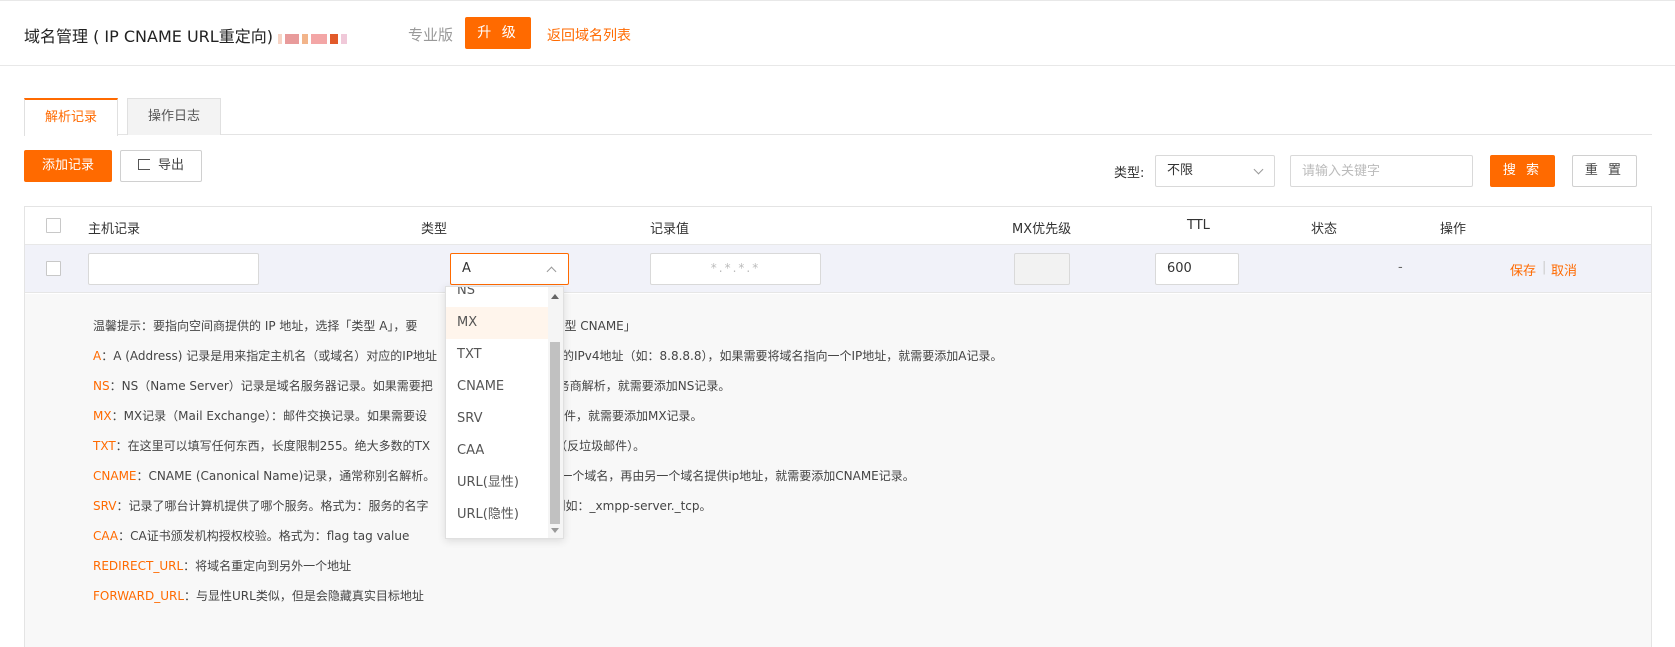 Image resolution: width=1675 pixels, height=647 pixels. What do you see at coordinates (114, 229) in the screenshot?
I see `col-host: 主机记录` at bounding box center [114, 229].